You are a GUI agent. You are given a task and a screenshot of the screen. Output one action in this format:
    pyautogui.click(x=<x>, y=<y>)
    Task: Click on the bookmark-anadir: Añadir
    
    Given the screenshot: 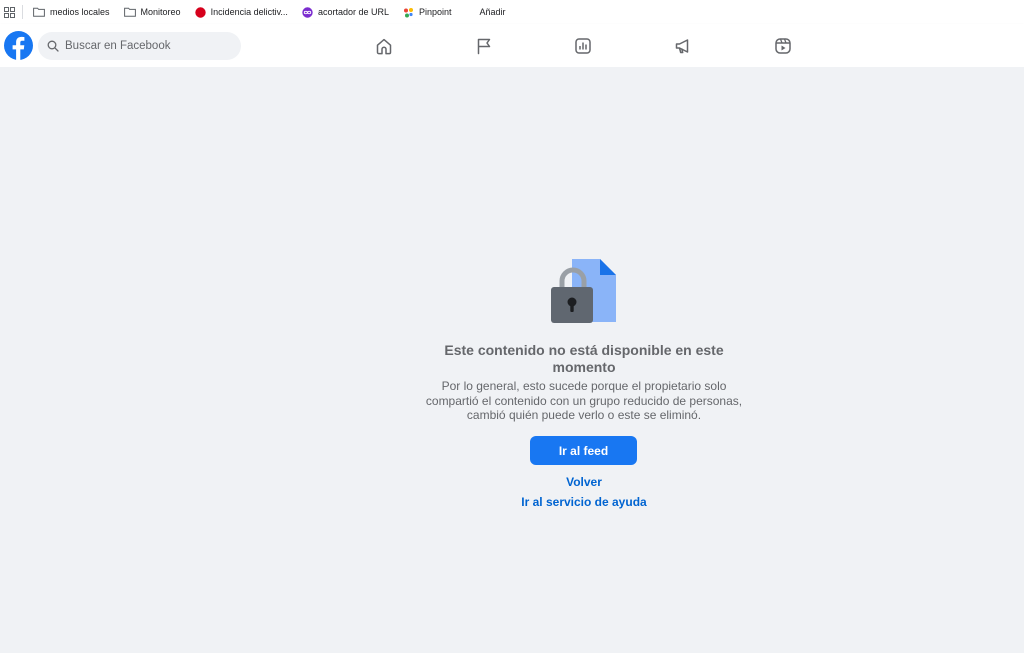 What is the action you would take?
    pyautogui.click(x=493, y=12)
    